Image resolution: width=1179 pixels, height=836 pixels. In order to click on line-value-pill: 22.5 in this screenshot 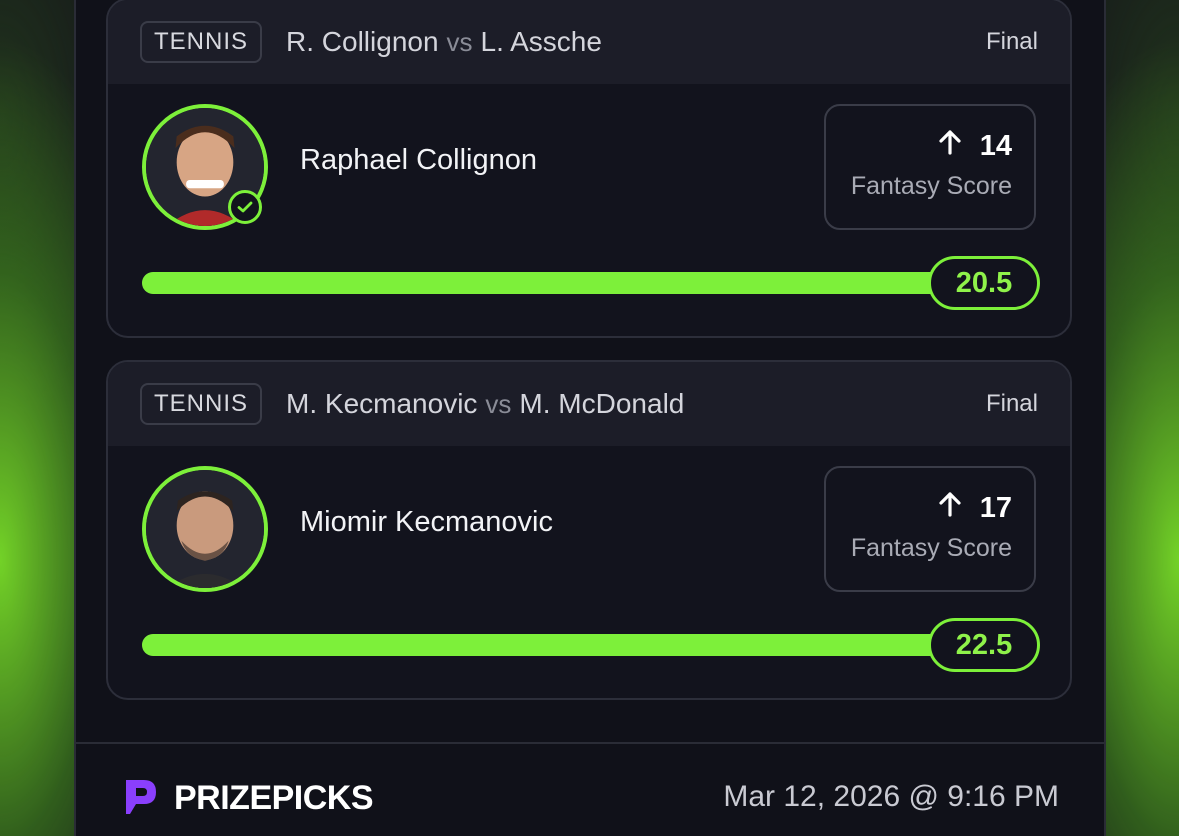, I will do `click(984, 645)`.